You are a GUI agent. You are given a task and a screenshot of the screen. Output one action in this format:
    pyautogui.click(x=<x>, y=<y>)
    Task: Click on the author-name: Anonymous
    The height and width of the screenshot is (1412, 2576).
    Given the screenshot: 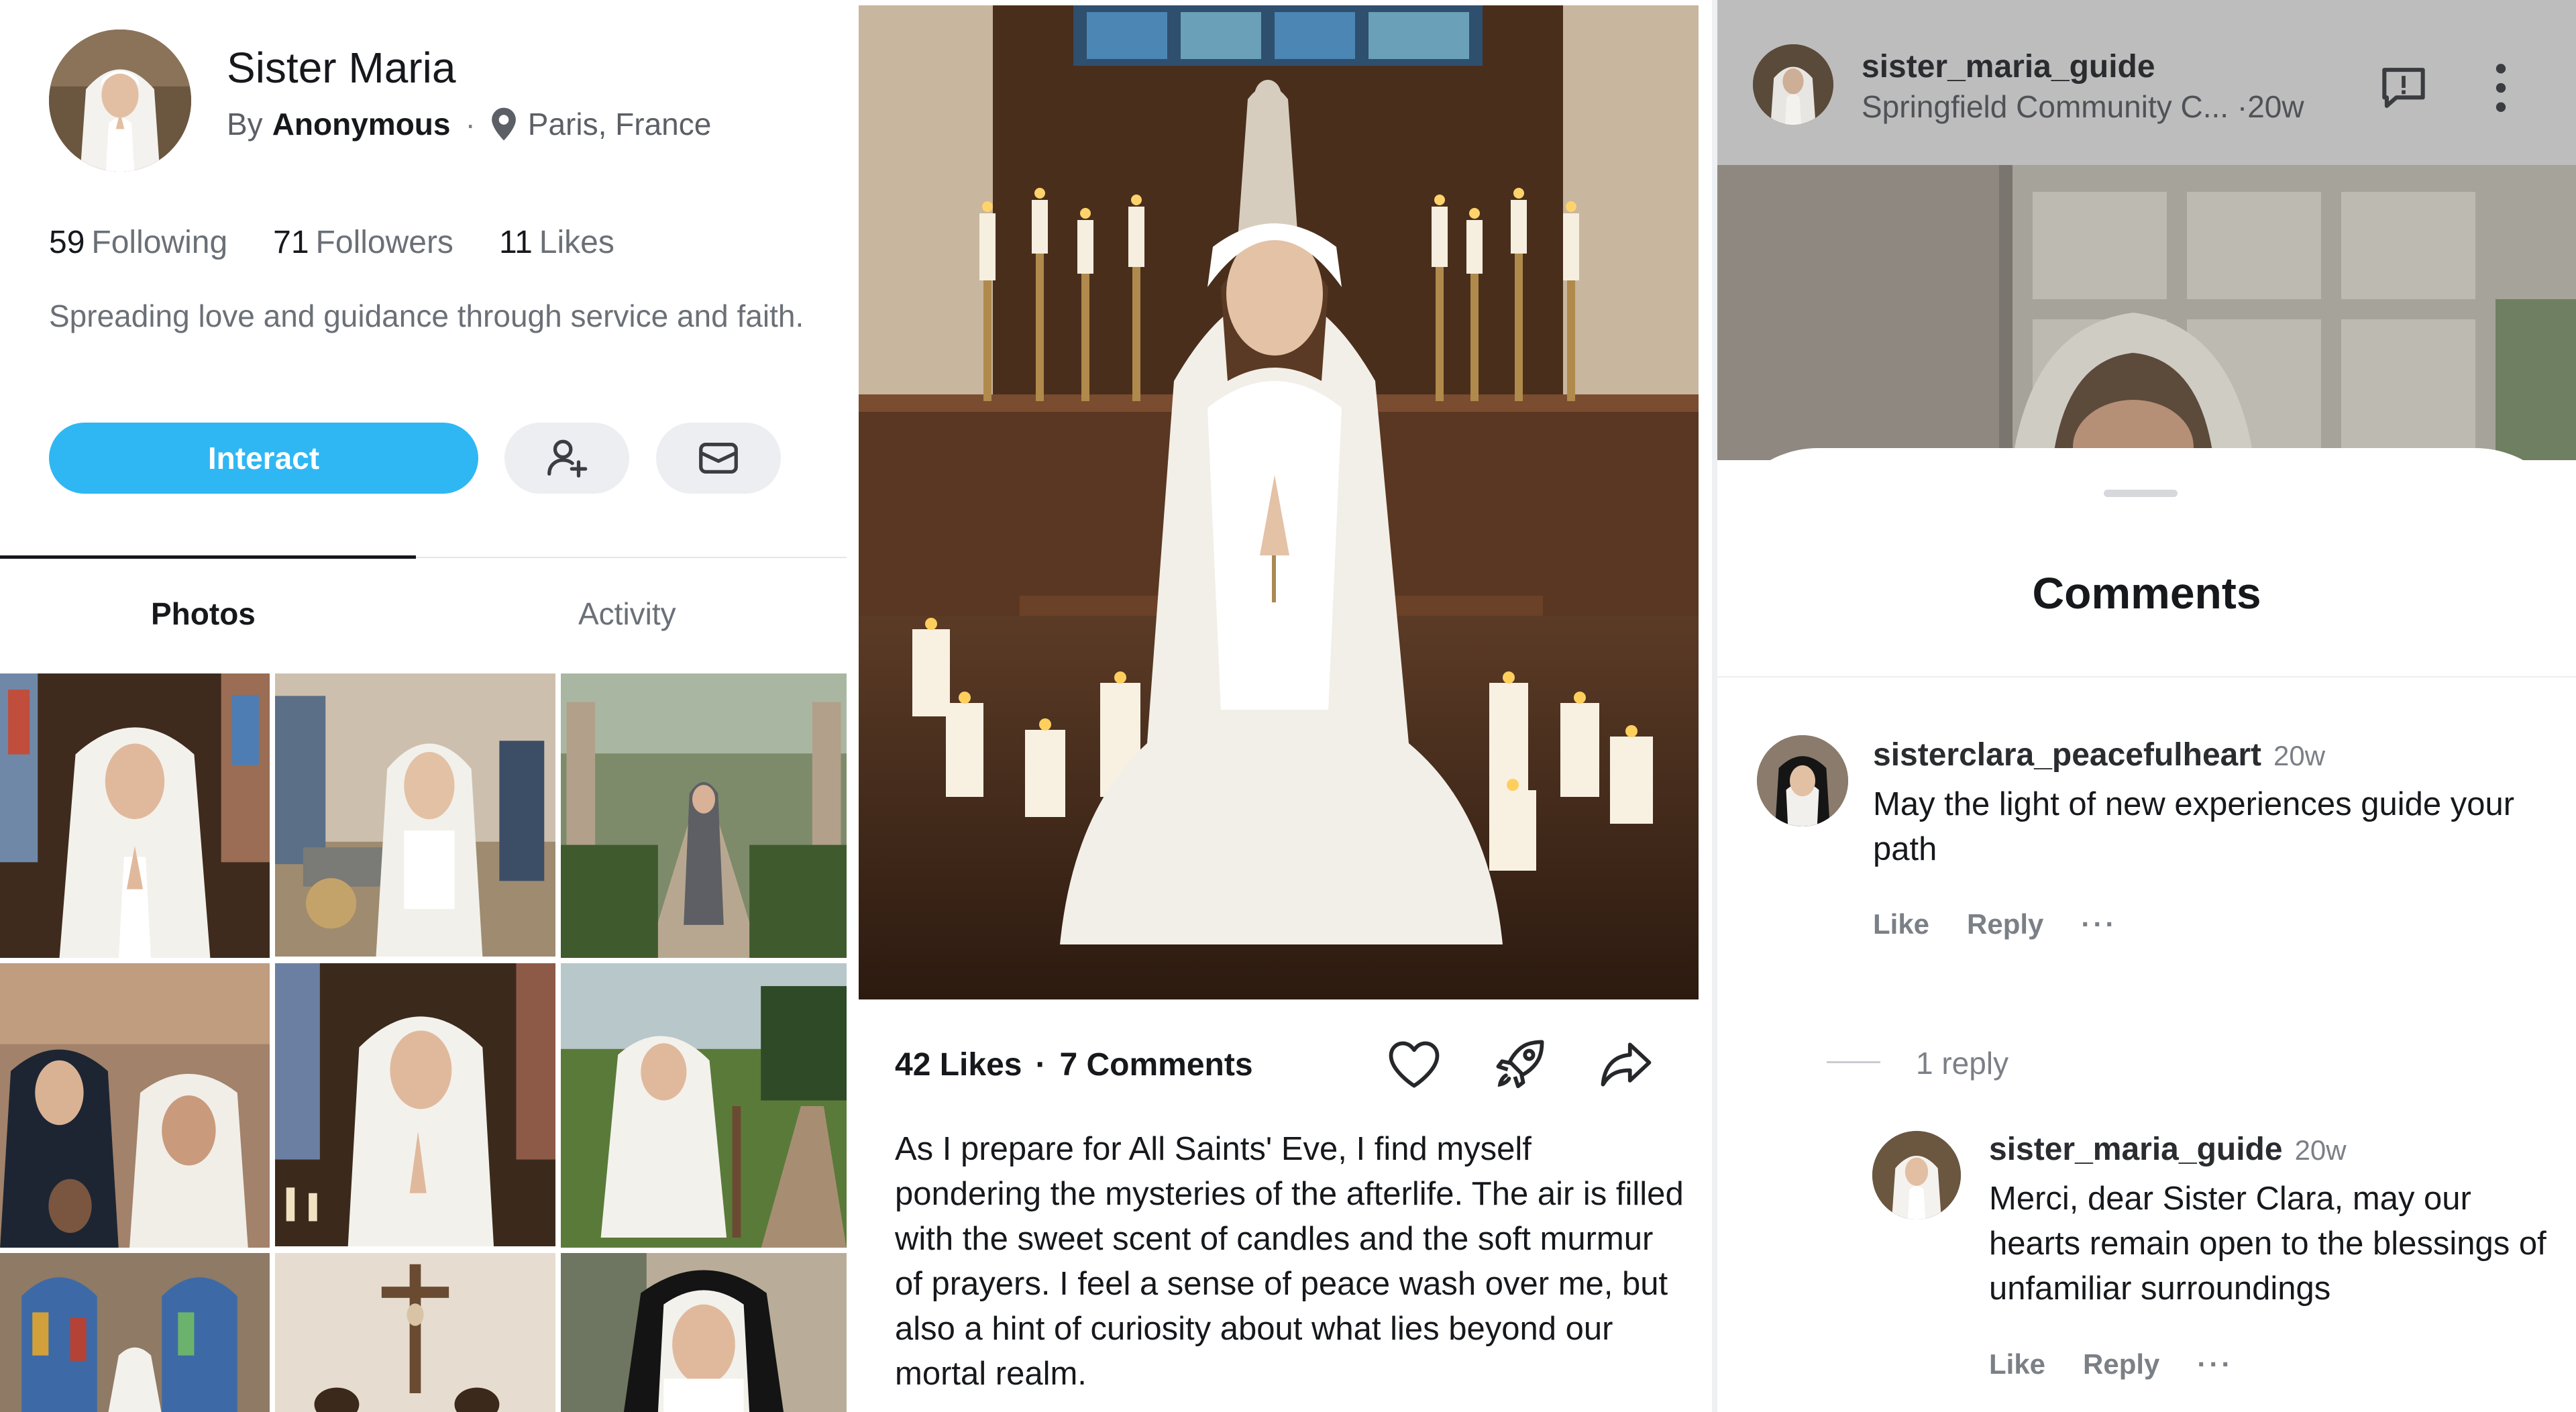 What is the action you would take?
    pyautogui.click(x=361, y=124)
    